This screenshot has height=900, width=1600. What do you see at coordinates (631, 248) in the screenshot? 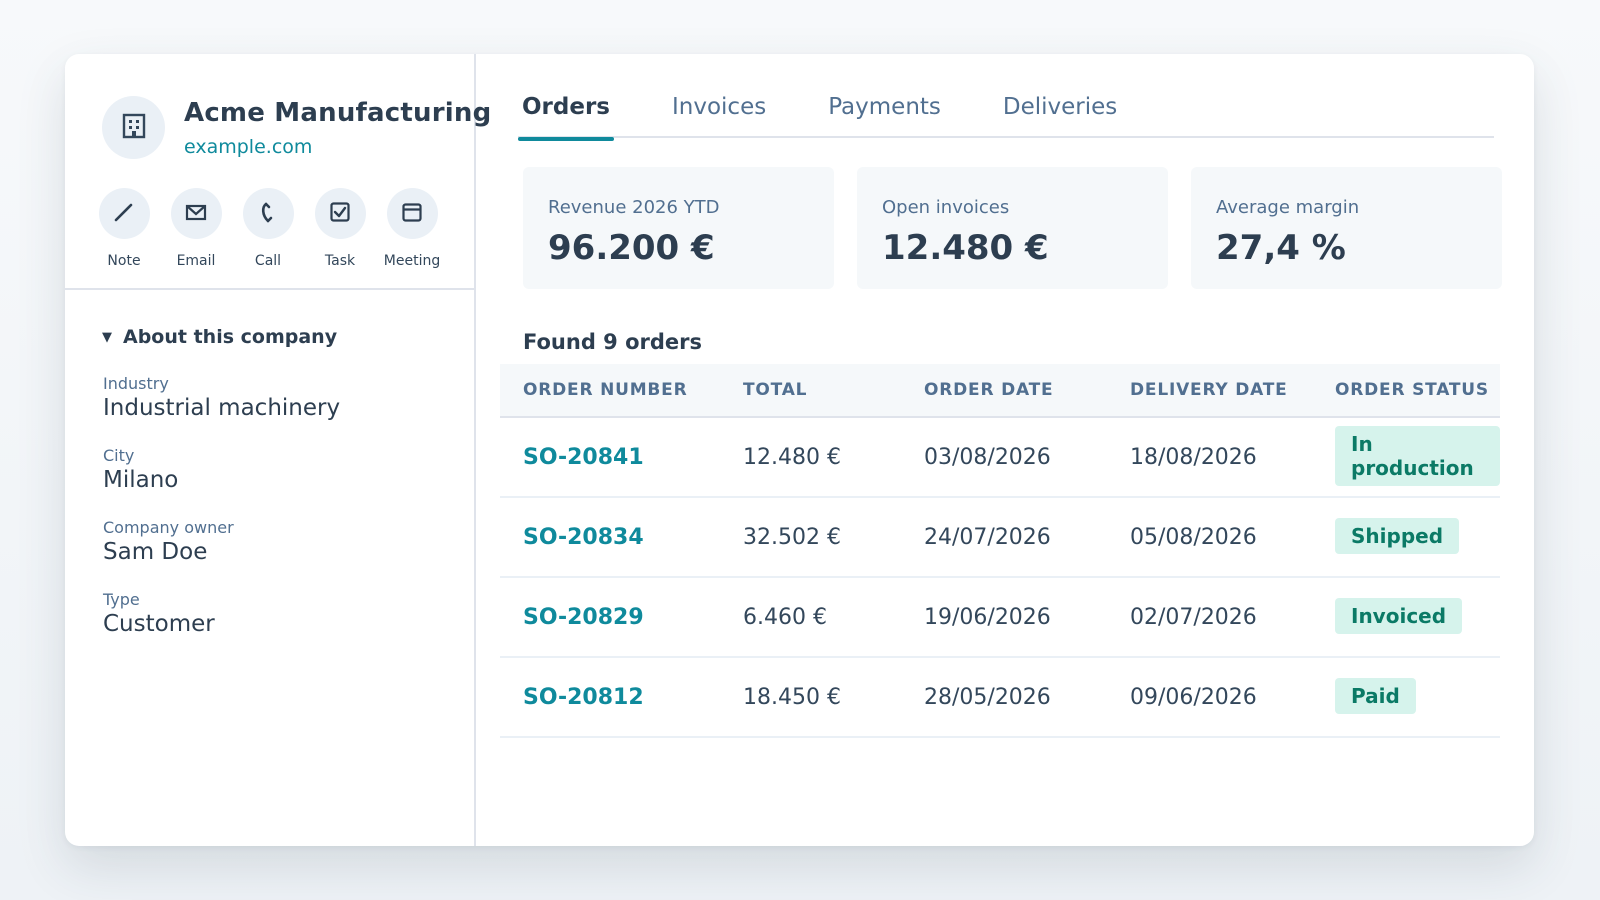
I see `kpi-value: 96.200 €` at bounding box center [631, 248].